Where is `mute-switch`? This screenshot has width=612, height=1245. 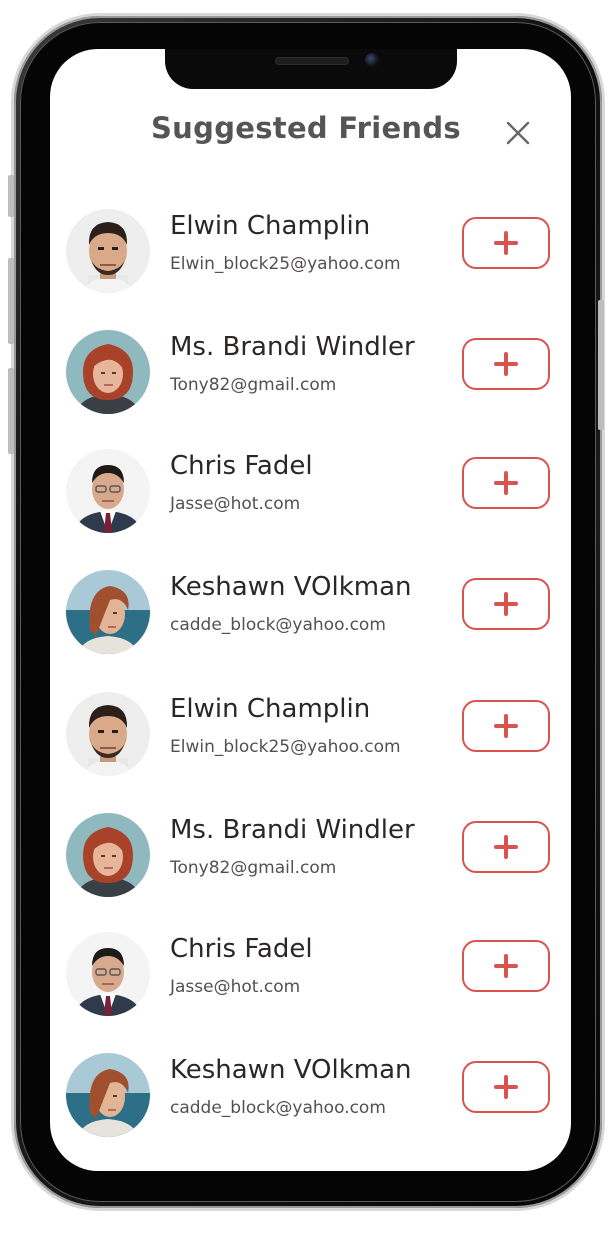
mute-switch is located at coordinates (11, 196).